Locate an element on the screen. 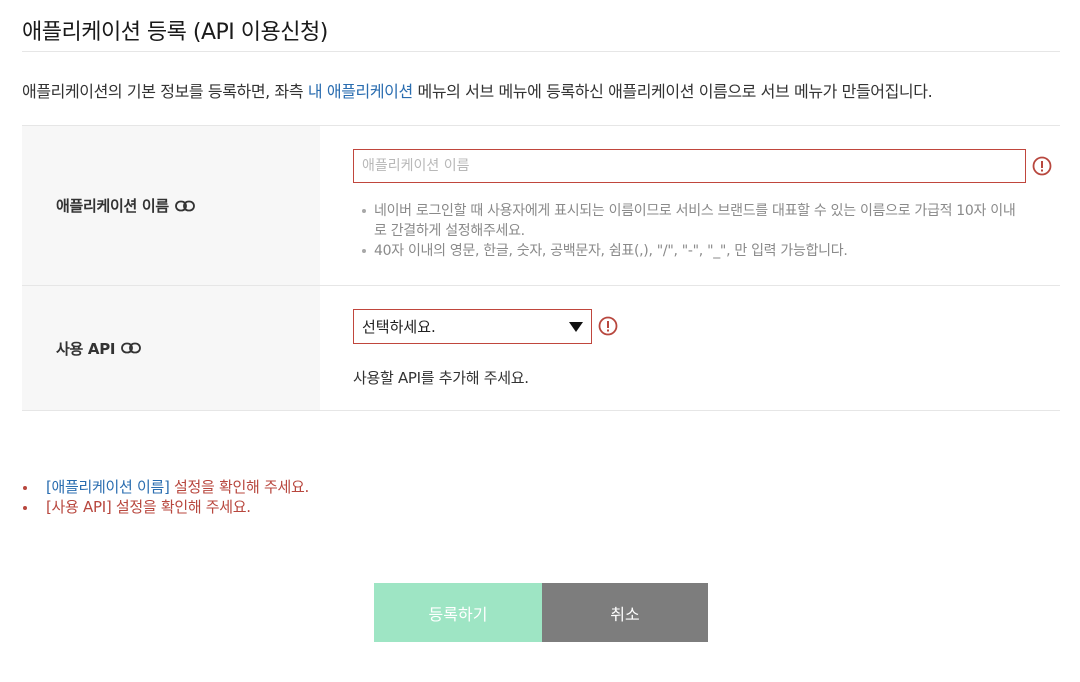 The height and width of the screenshot is (682, 1080). error-item: [애플리케이션 이름] 설정을 확인해 주세요. is located at coordinates (165, 487).